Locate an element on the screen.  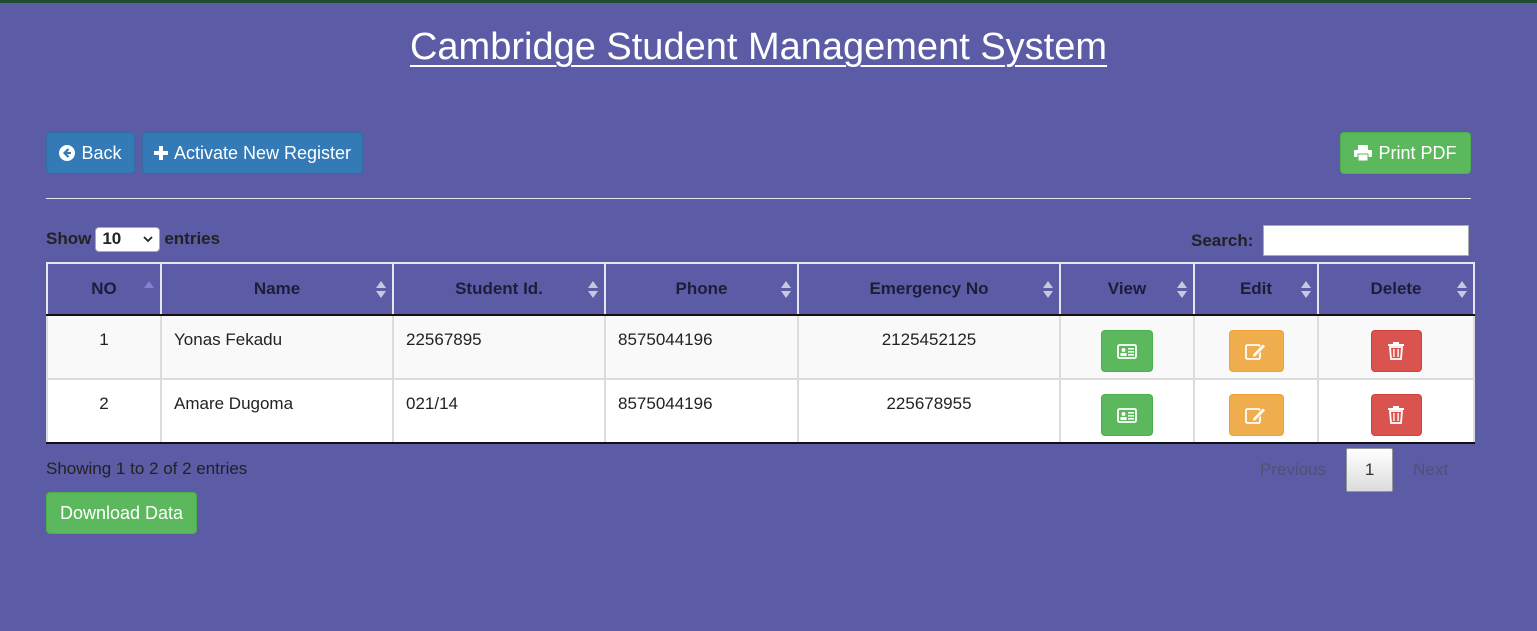
cell-name: Yonas Fekadu is located at coordinates (277, 347).